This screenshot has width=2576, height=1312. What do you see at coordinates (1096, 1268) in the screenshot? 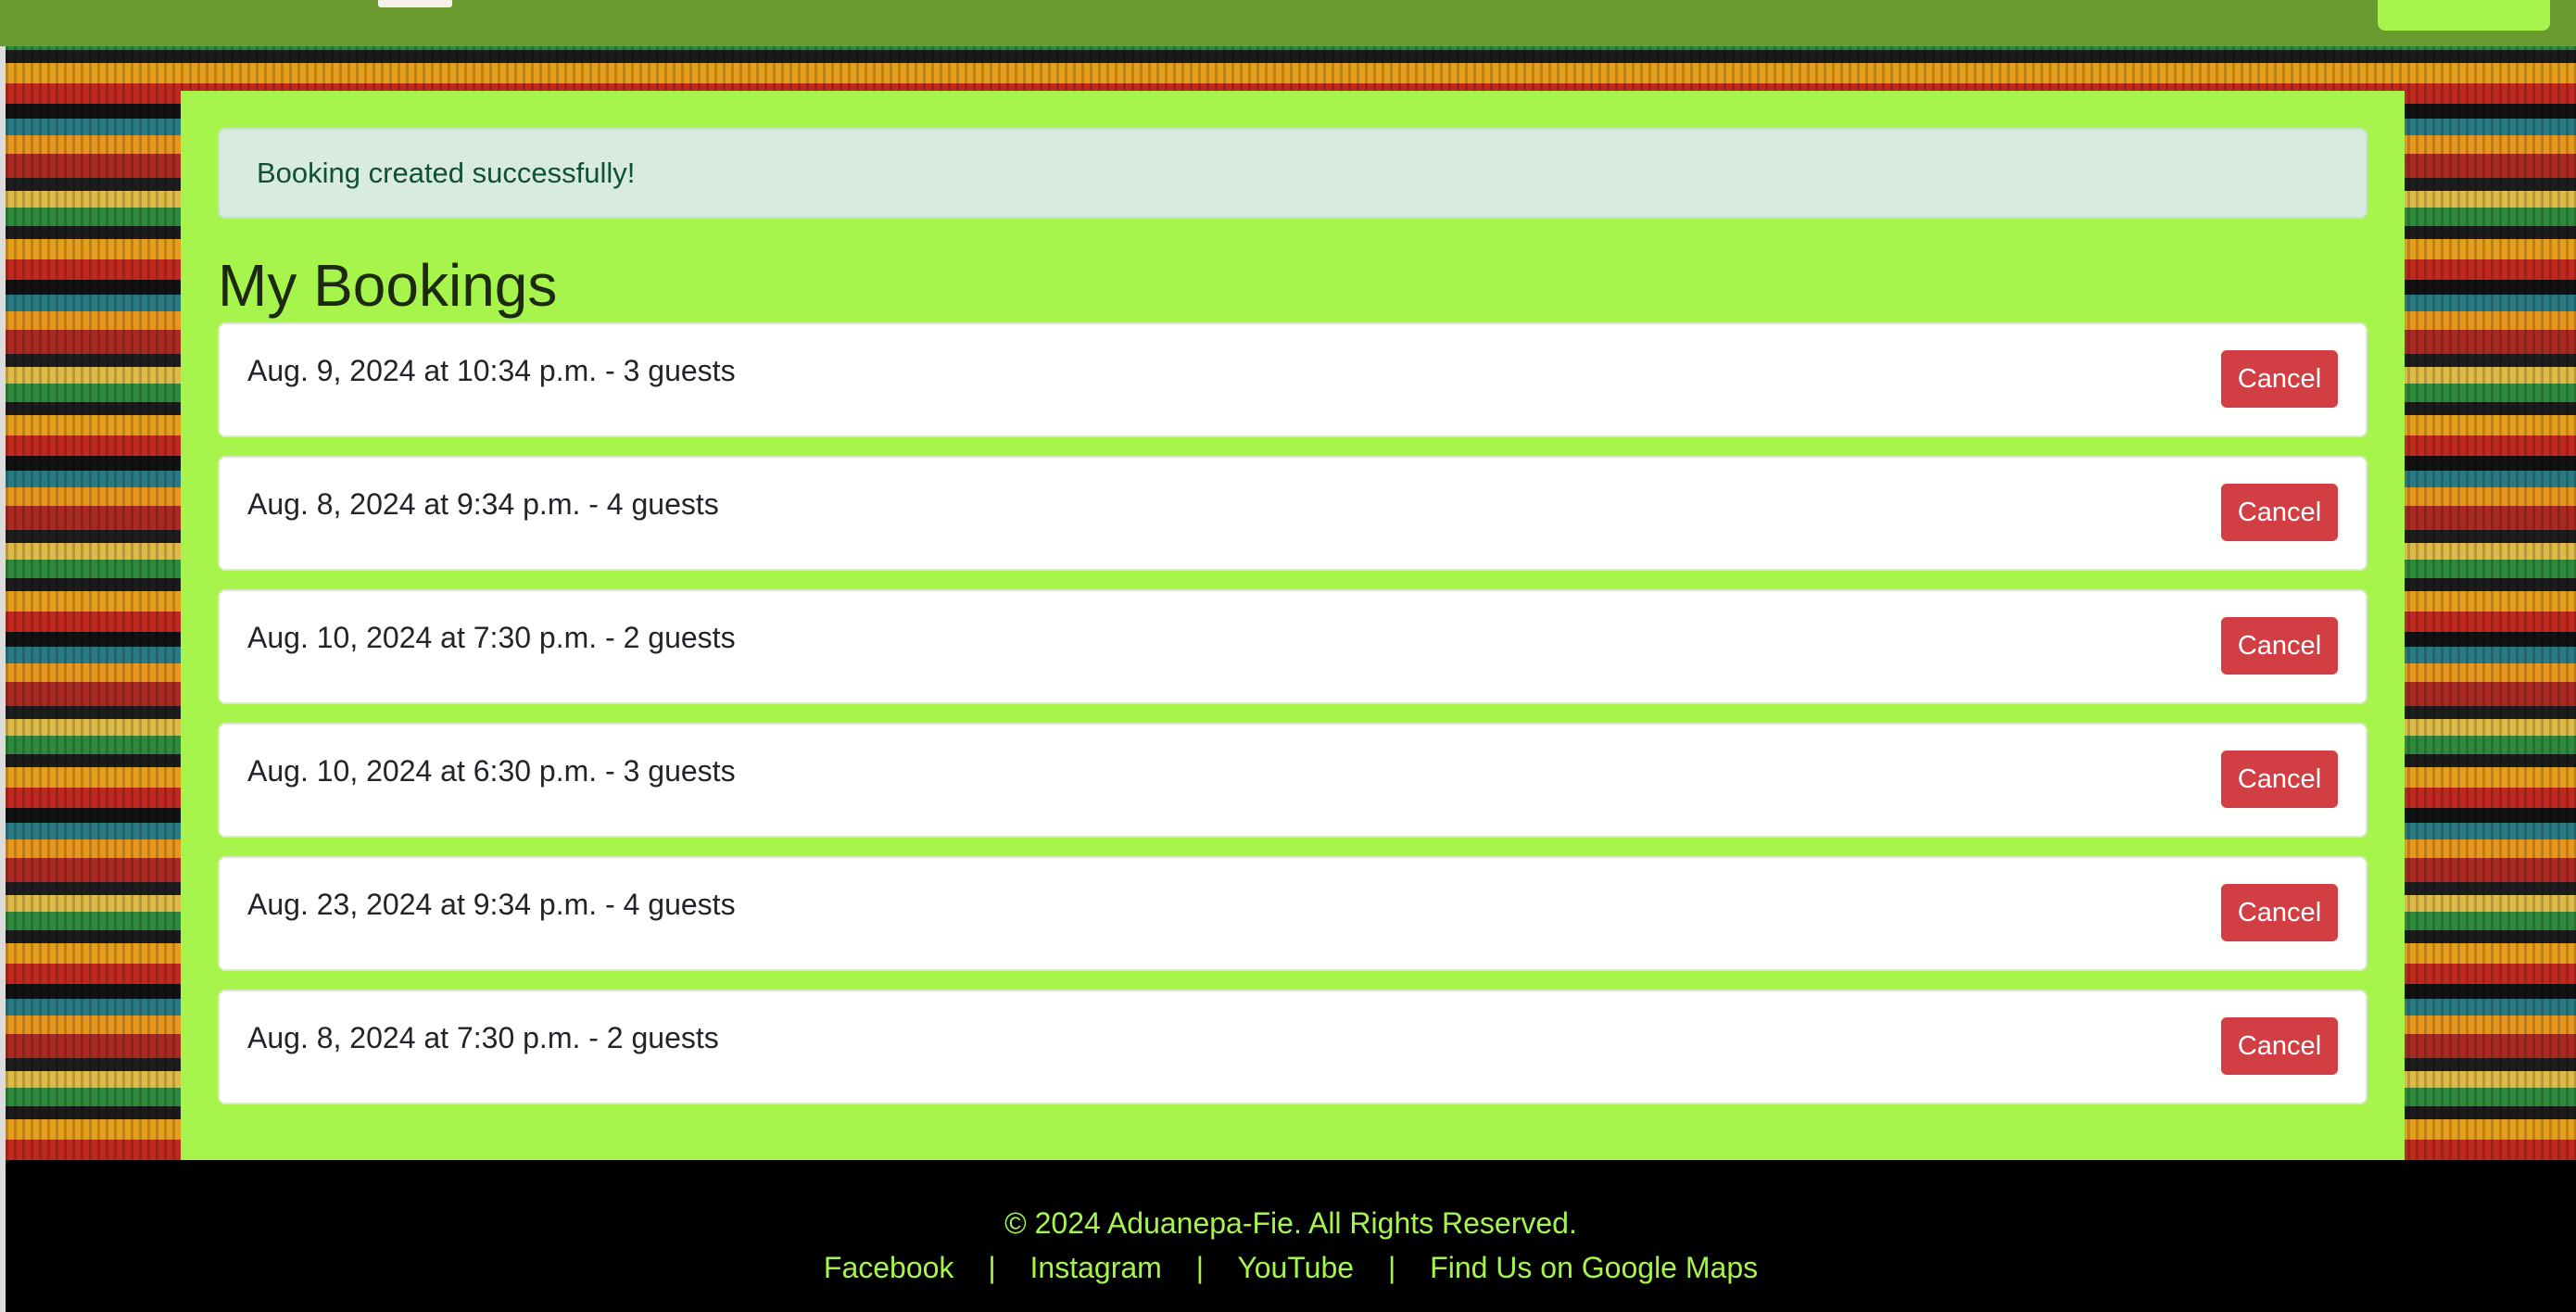
I see `instagram-link: Instagram` at bounding box center [1096, 1268].